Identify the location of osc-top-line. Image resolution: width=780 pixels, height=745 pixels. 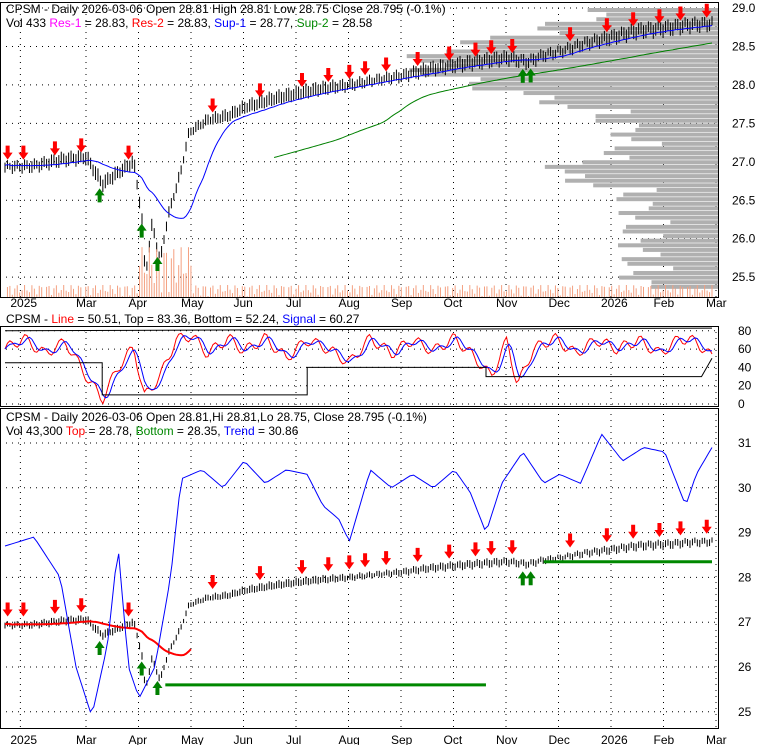
(358, 329).